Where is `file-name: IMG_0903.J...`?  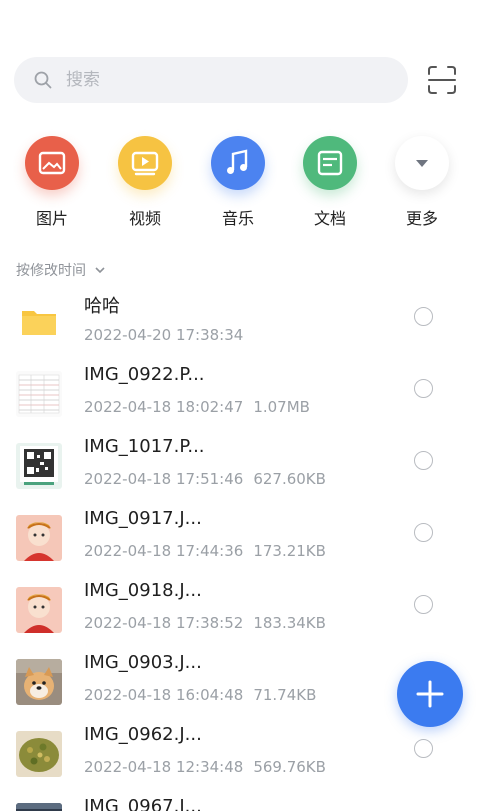 file-name: IMG_0903.J... is located at coordinates (143, 662).